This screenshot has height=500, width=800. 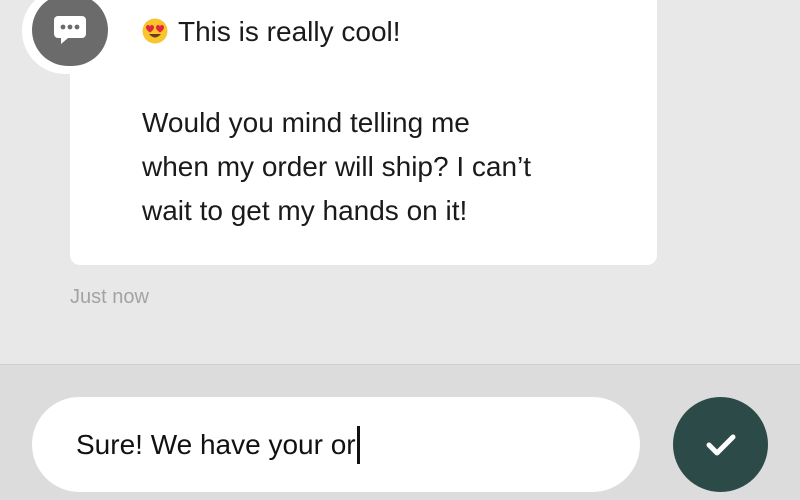 I want to click on reply-input: Sure! We have your or, so click(x=336, y=444).